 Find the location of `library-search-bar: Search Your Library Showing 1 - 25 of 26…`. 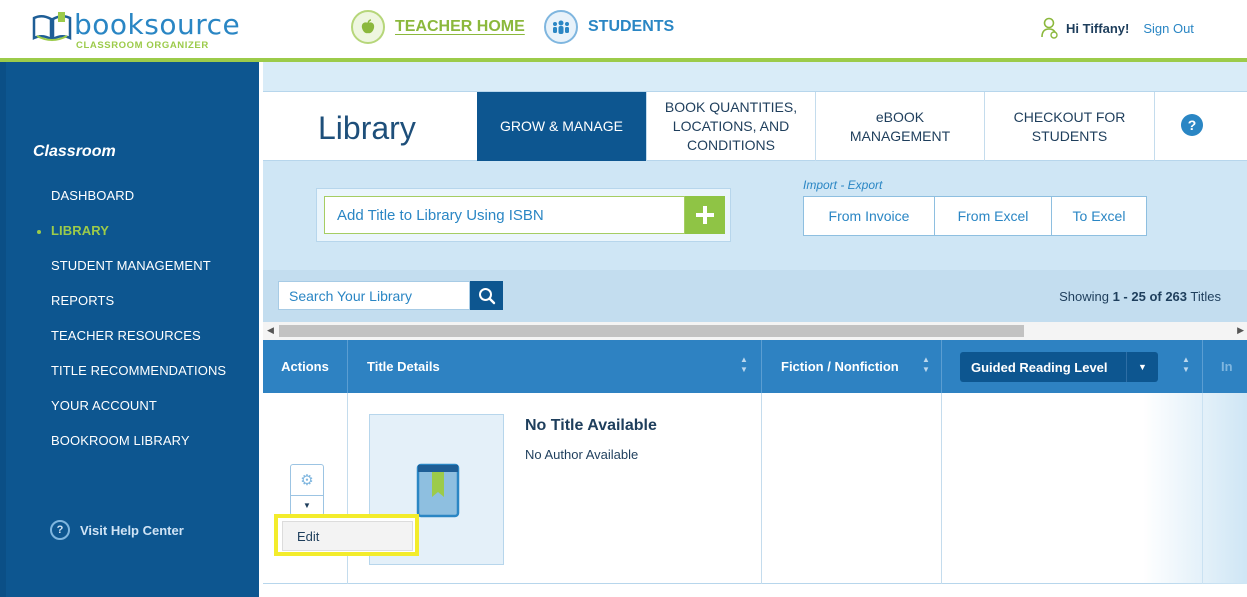

library-search-bar: Search Your Library Showing 1 - 25 of 26… is located at coordinates (755, 296).